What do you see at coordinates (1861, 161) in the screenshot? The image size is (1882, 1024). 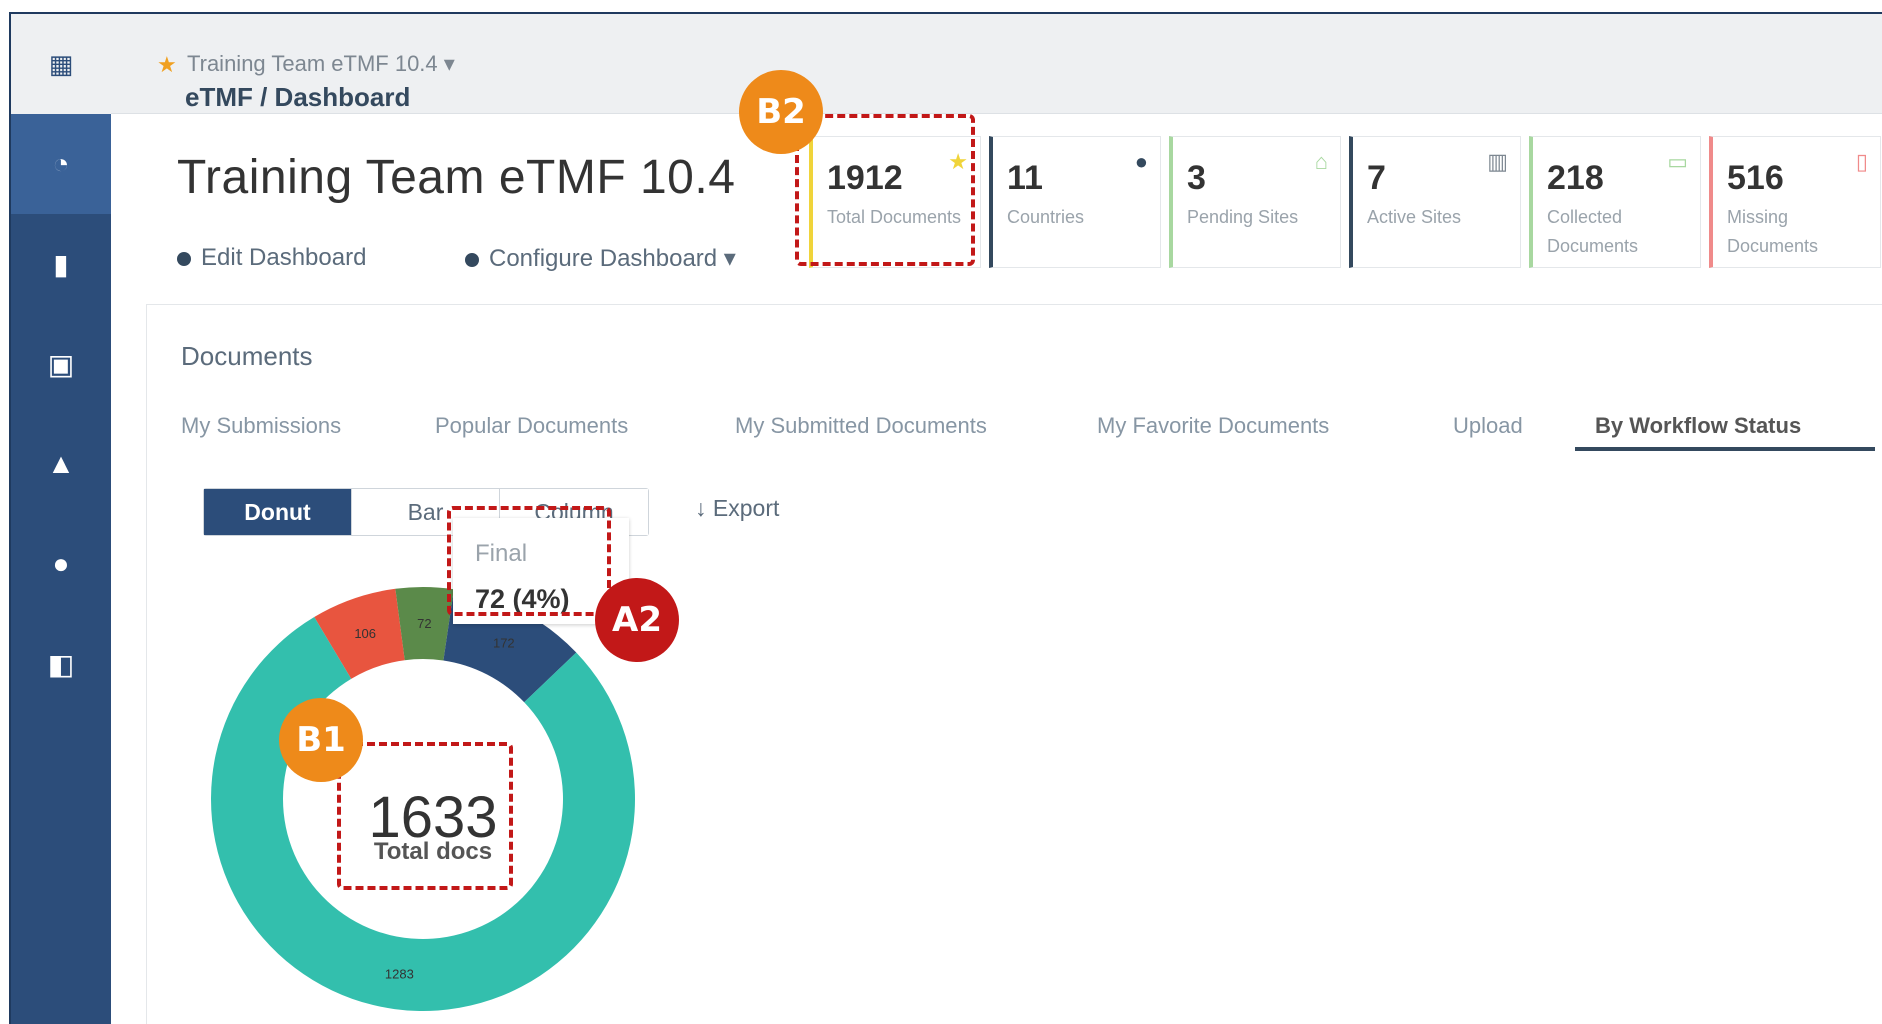 I see `file-icon: ▯` at bounding box center [1861, 161].